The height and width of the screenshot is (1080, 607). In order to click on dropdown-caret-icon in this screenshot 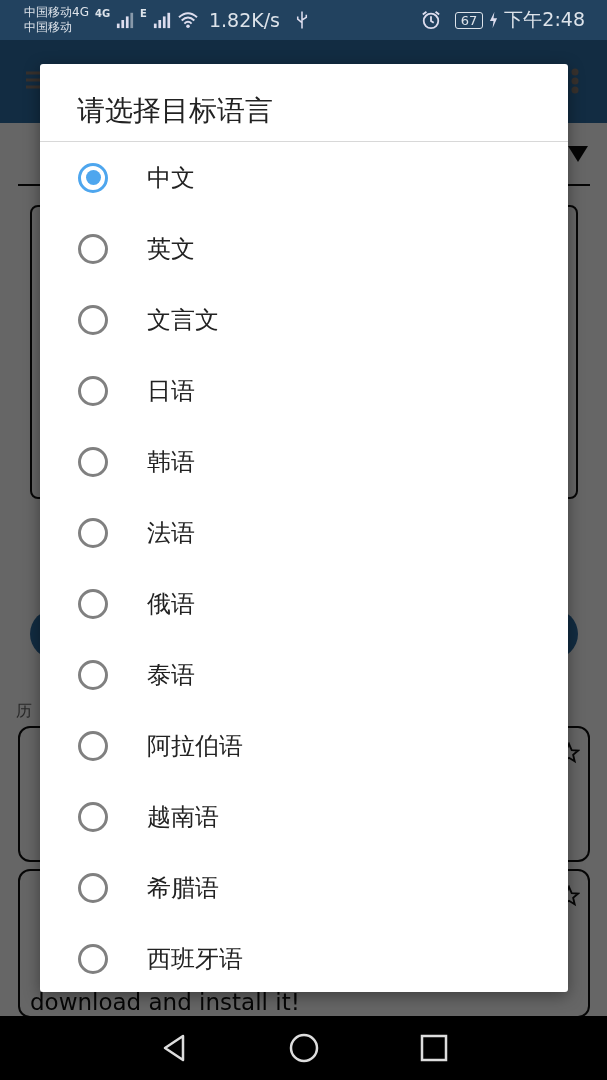, I will do `click(578, 153)`.